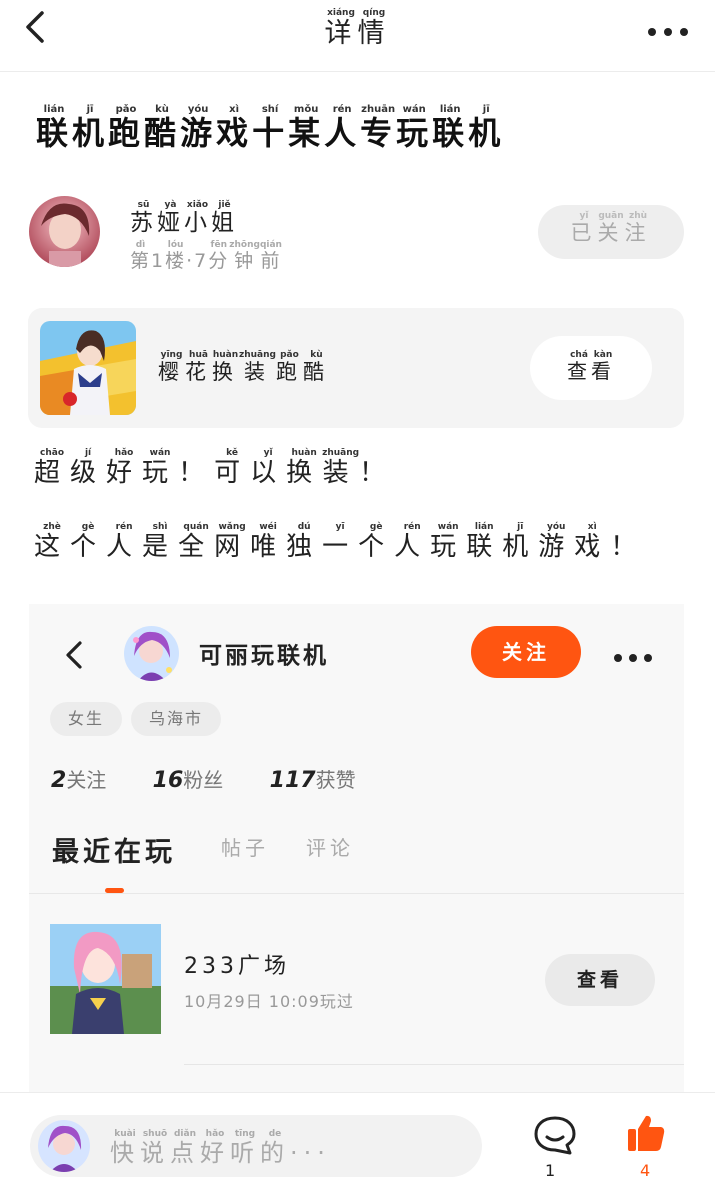  Describe the element at coordinates (151, 653) in the screenshot. I see `embedded-avatar` at that location.